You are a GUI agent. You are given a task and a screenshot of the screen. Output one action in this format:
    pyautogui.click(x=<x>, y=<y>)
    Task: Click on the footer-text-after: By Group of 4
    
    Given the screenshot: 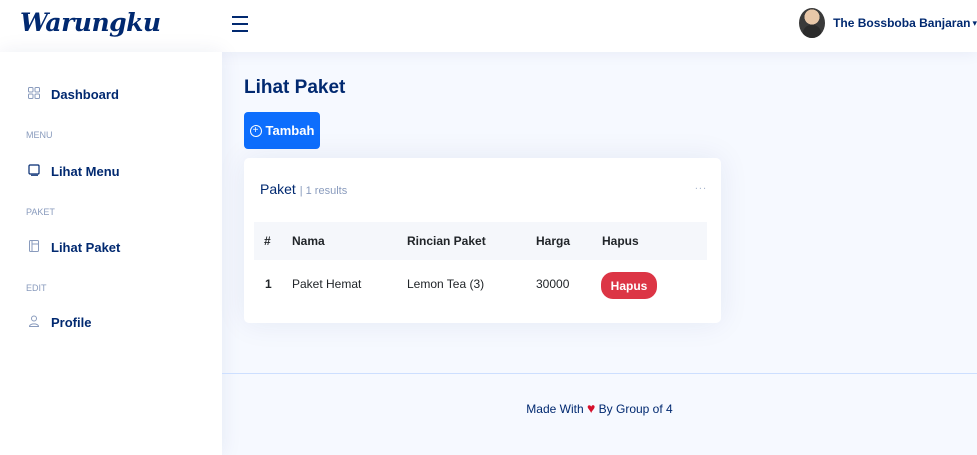 What is the action you would take?
    pyautogui.click(x=635, y=409)
    